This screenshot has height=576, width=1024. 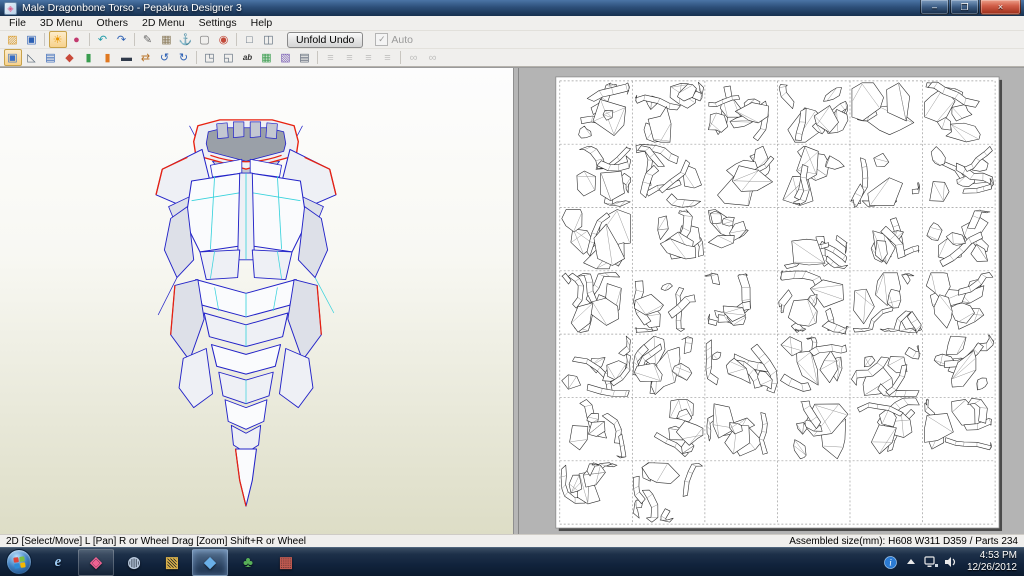 I want to click on zoom-fit-icon: ◱, so click(x=229, y=57).